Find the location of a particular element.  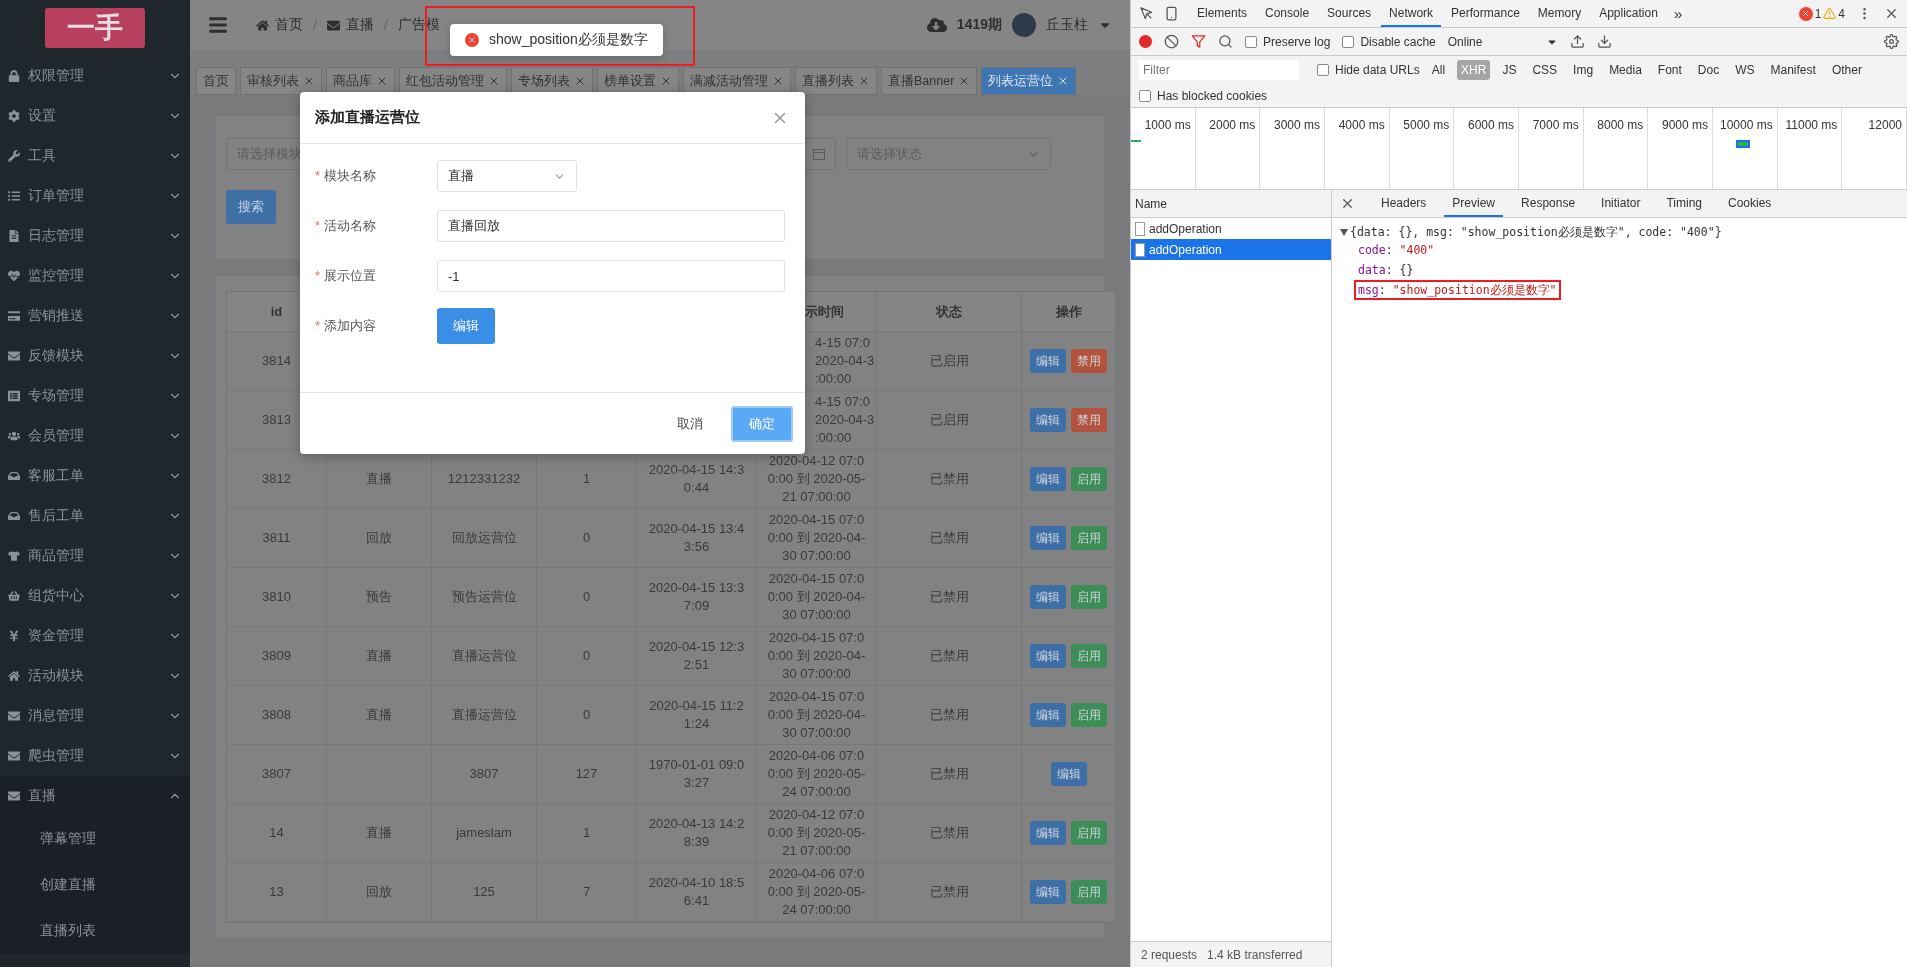

devtools-tab: Sources is located at coordinates (1349, 13).